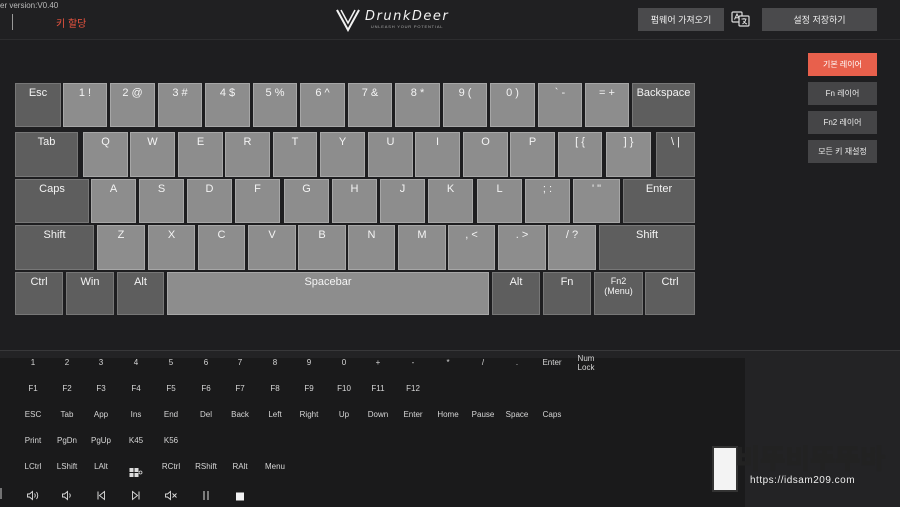 The height and width of the screenshot is (507, 900). What do you see at coordinates (33, 414) in the screenshot?
I see `palette-key: ESC` at bounding box center [33, 414].